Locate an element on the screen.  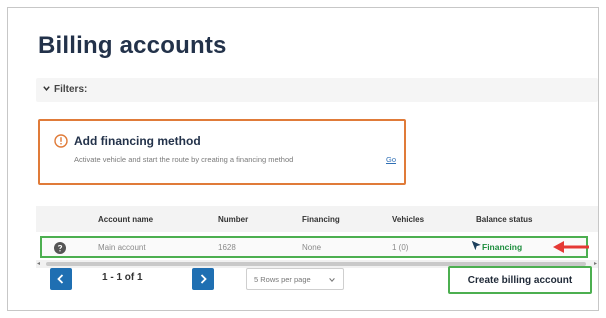
next-page-button is located at coordinates (203, 279).